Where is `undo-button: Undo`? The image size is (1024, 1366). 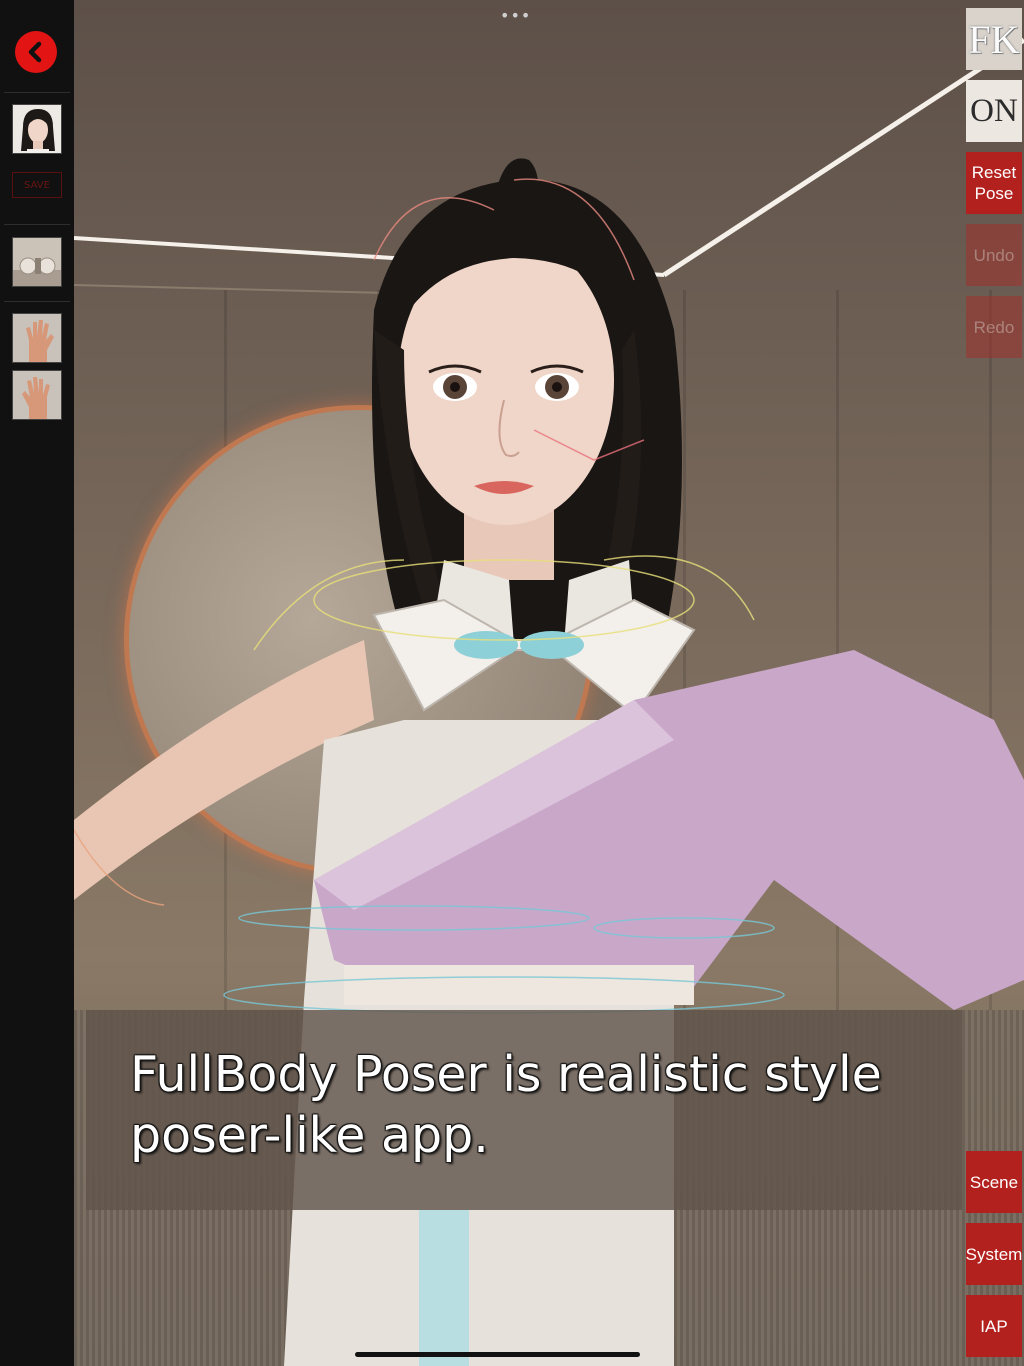
undo-button: Undo is located at coordinates (994, 255).